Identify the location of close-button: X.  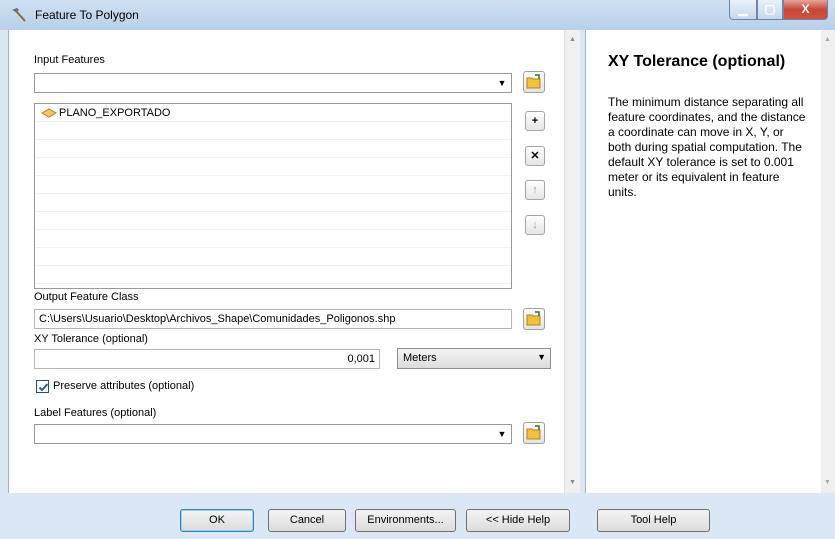
(805, 10).